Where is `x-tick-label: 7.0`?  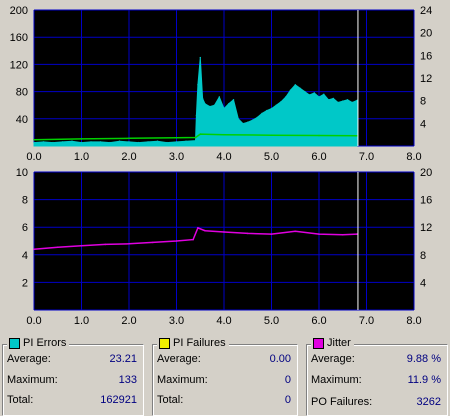 x-tick-label: 7.0 is located at coordinates (366, 157).